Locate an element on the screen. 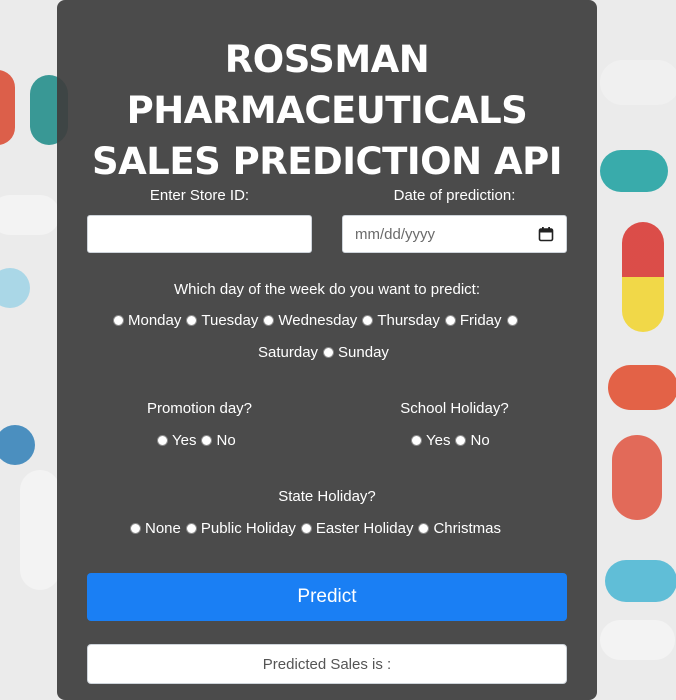 The width and height of the screenshot is (676, 700). day-of-week-options: Monday Tuesday Wednesday Thursday Friday is located at coordinates (315, 320).